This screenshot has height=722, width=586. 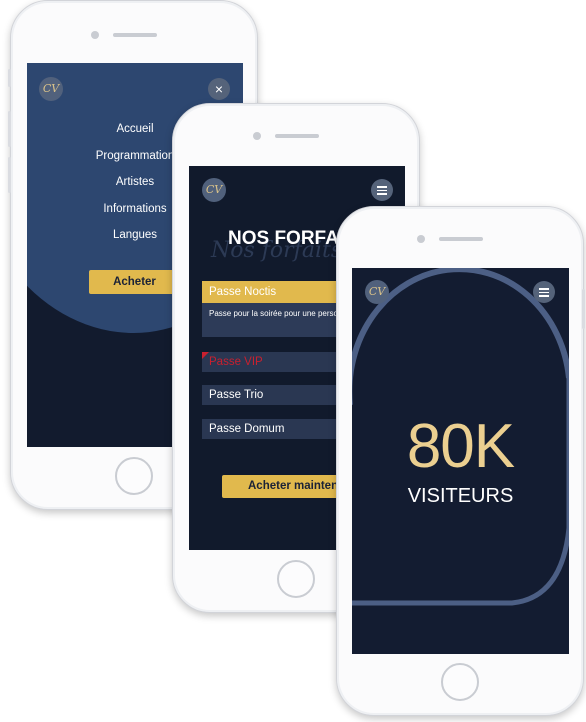 I want to click on power-button, so click(x=583, y=309).